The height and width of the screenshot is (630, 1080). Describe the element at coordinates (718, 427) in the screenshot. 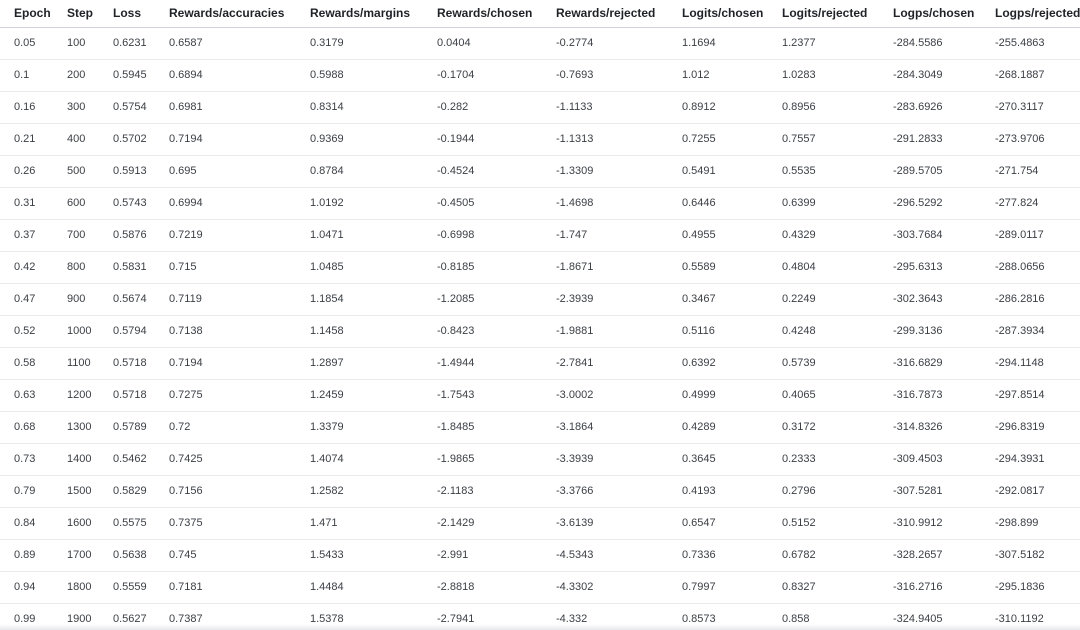

I see `cell-logits-chosen: 0.4289` at that location.